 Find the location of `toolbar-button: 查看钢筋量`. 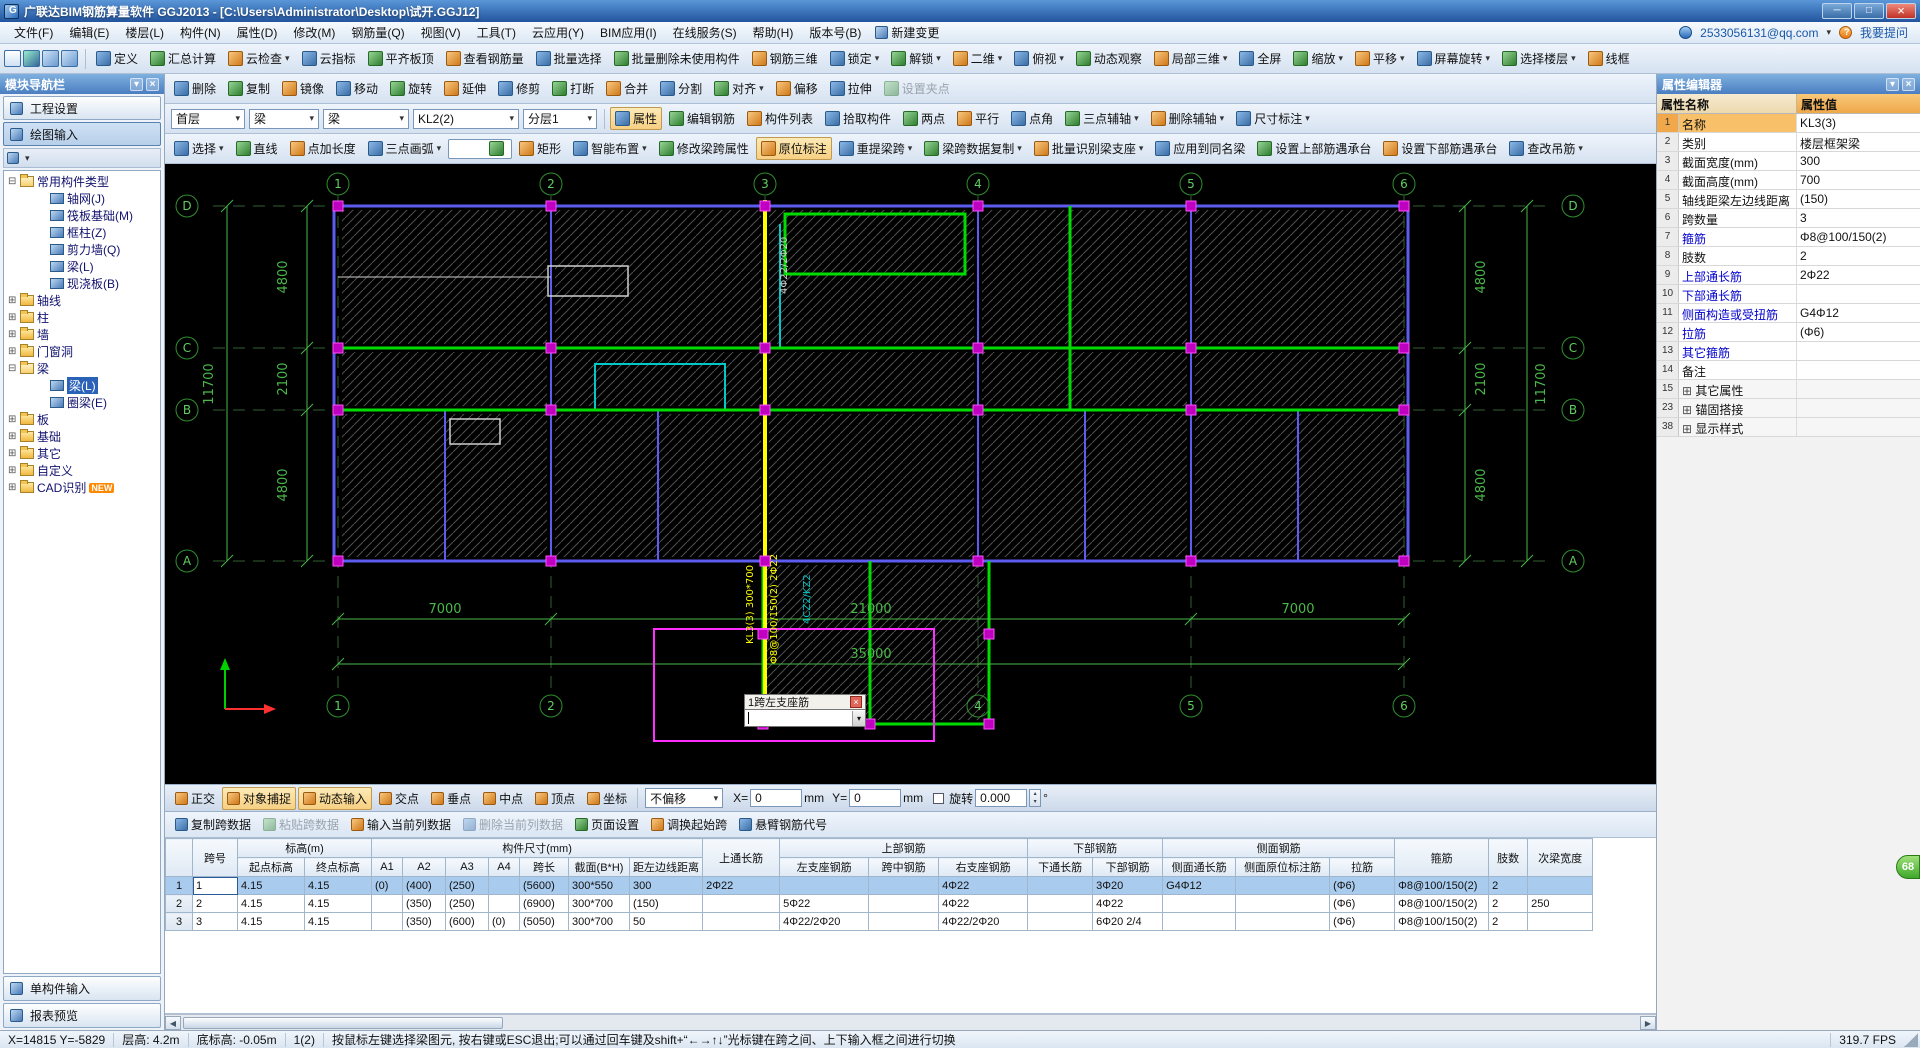

toolbar-button: 查看钢筋量 is located at coordinates (485, 58).